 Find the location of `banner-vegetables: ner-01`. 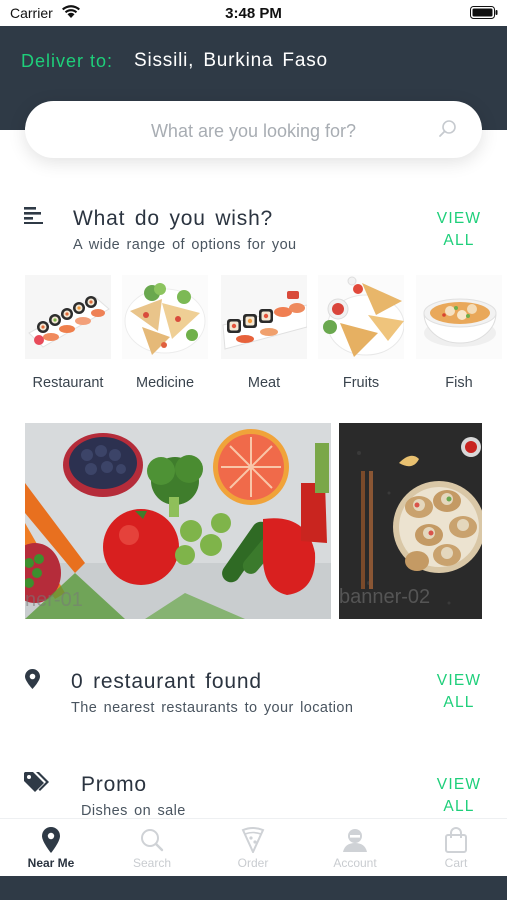

banner-vegetables: ner-01 is located at coordinates (178, 521).